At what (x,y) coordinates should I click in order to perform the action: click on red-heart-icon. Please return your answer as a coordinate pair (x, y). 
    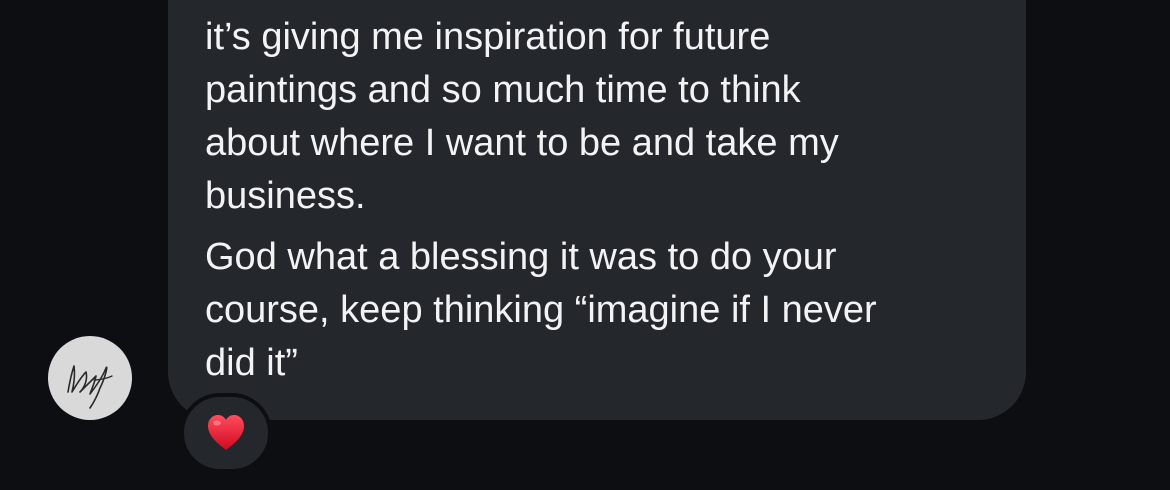
    Looking at the image, I should click on (226, 432).